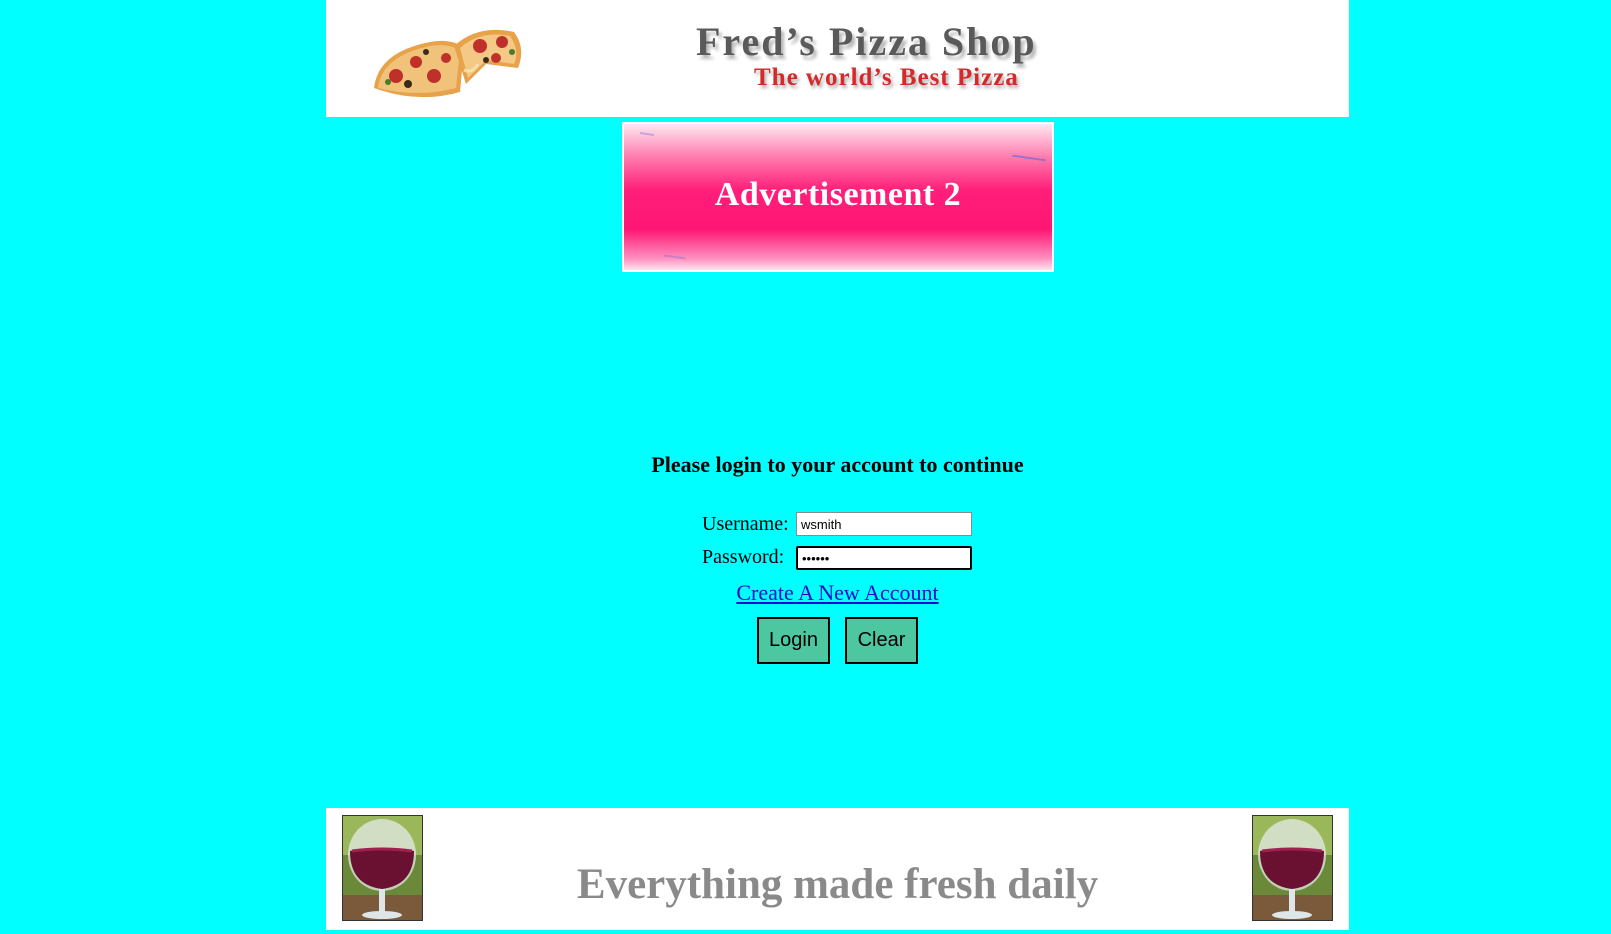  What do you see at coordinates (884, 558) in the screenshot?
I see `password-input` at bounding box center [884, 558].